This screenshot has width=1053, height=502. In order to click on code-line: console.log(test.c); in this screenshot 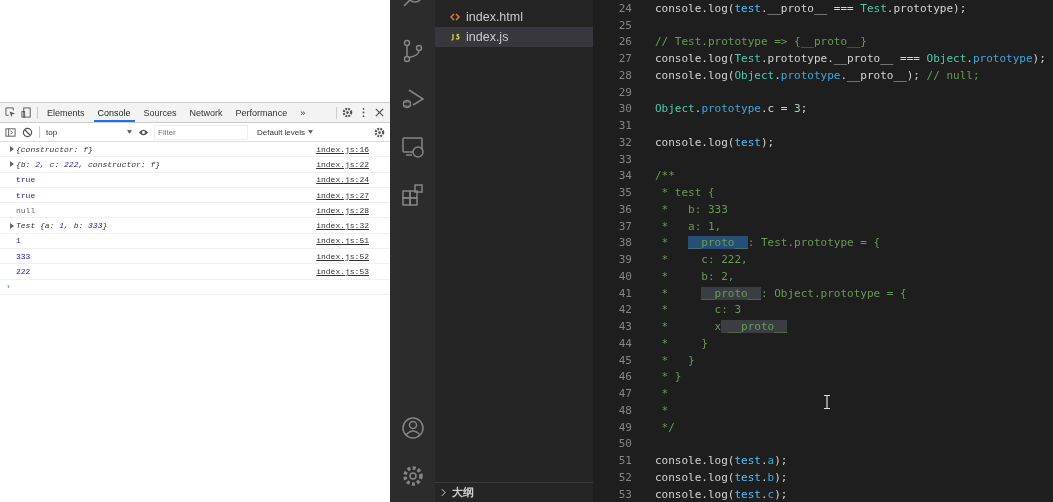, I will do `click(721, 494)`.